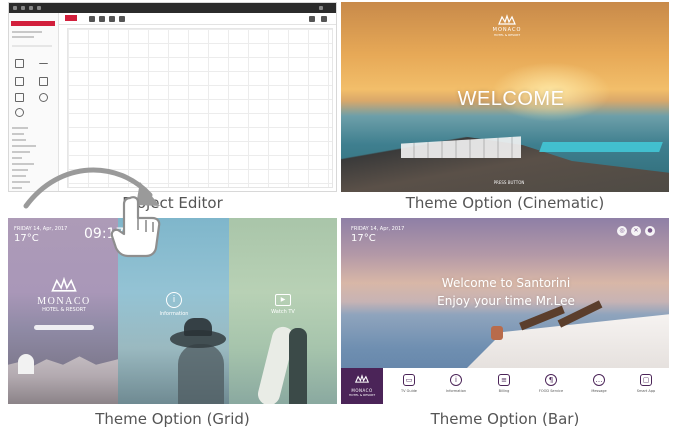 Image resolution: width=677 pixels, height=432 pixels. I want to click on grid-item-label: Information, so click(174, 314).